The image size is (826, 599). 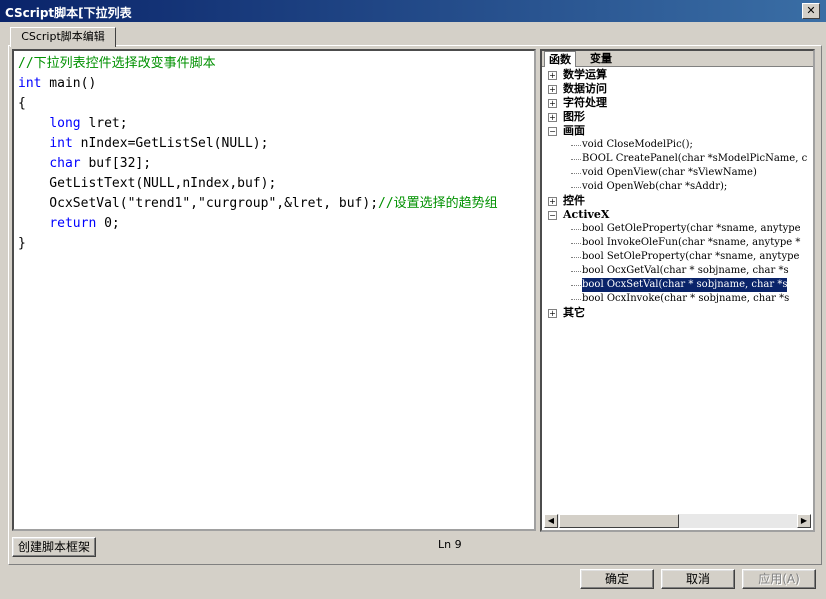 What do you see at coordinates (585, 75) in the screenshot?
I see `tree-node-label: 数学运算` at bounding box center [585, 75].